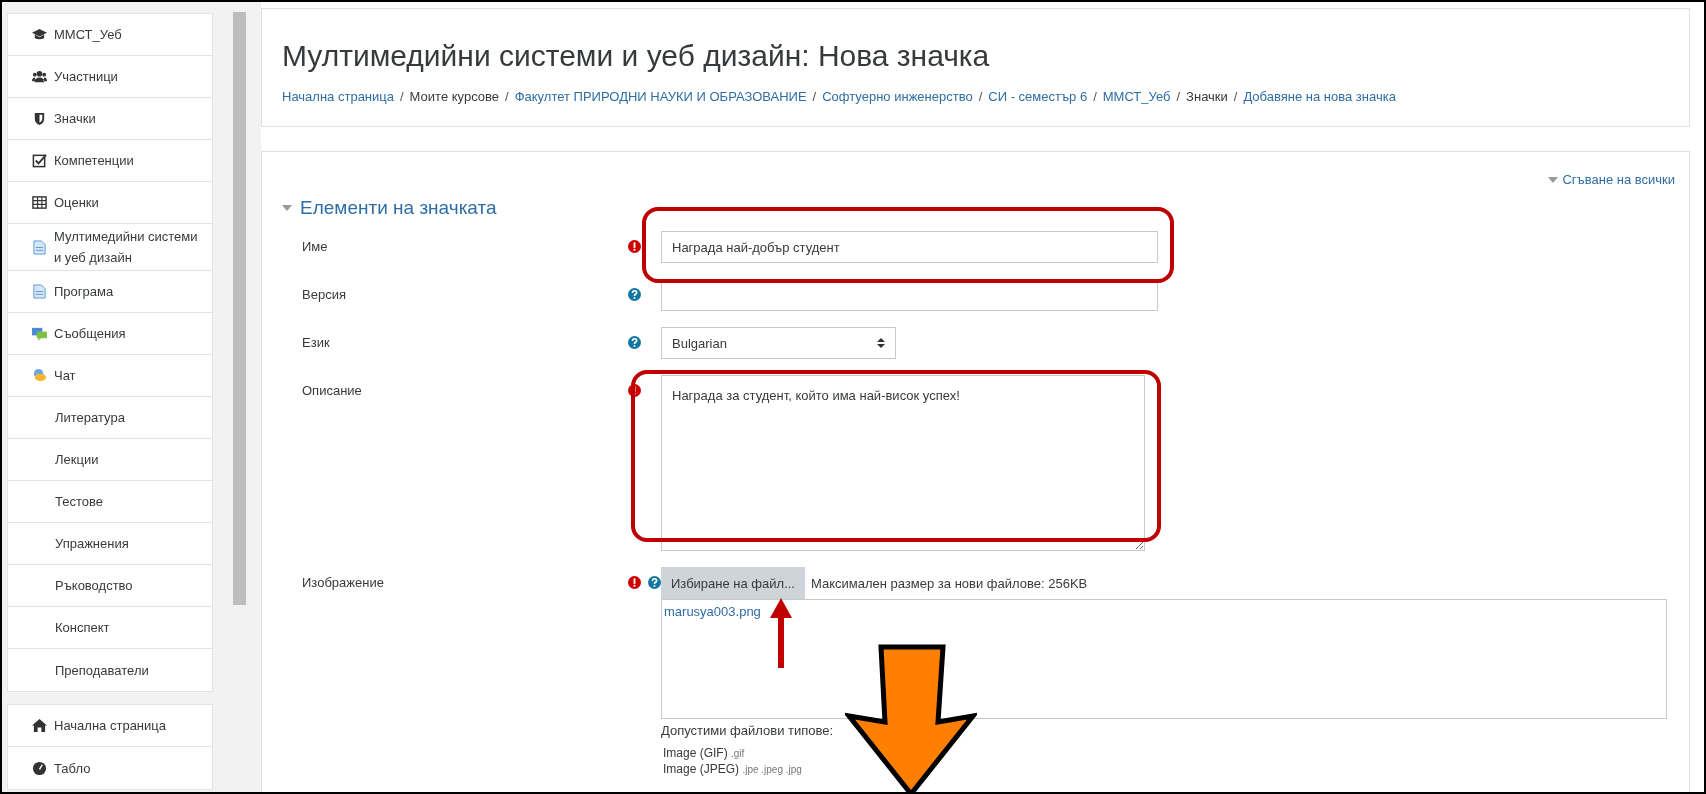 Image resolution: width=1706 pixels, height=794 pixels. What do you see at coordinates (324, 294) in the screenshot?
I see `field-label: Версия` at bounding box center [324, 294].